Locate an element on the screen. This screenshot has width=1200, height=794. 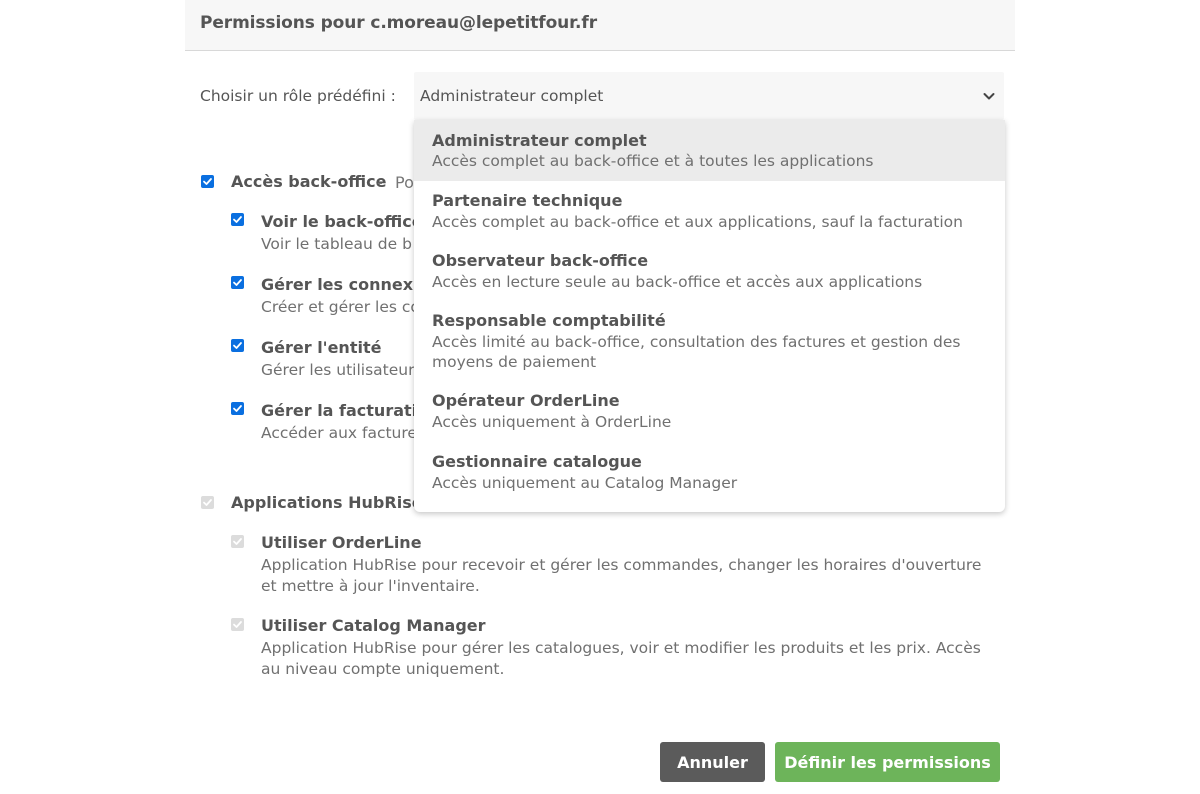
option-description: Accès uniquement à OrderLine is located at coordinates (552, 422).